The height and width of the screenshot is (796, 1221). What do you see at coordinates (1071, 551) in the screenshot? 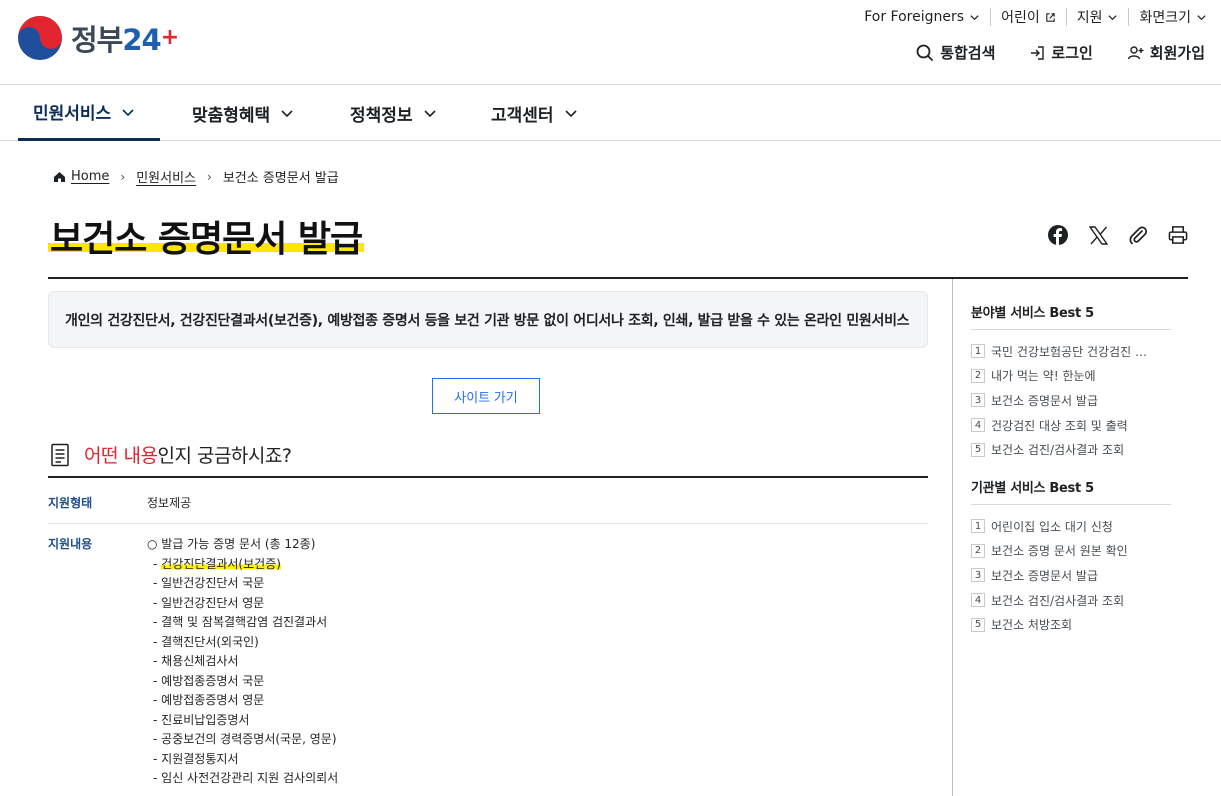
I see `org-best-item: 2 보건소 증명 문서 원본 확인` at bounding box center [1071, 551].